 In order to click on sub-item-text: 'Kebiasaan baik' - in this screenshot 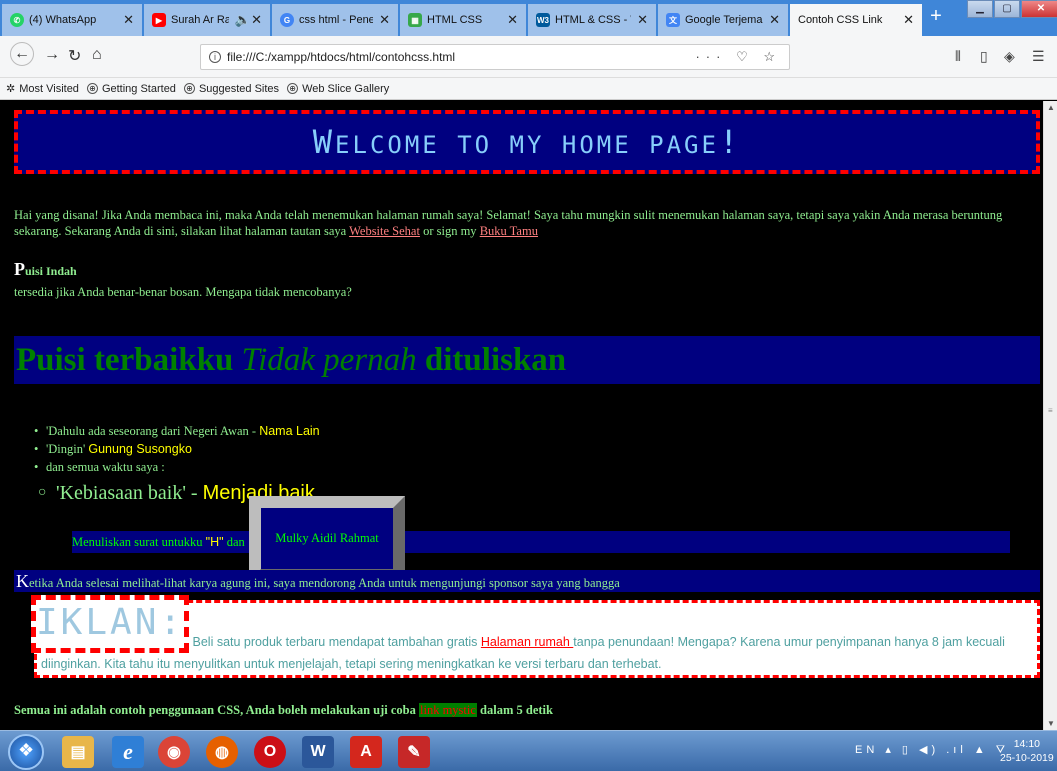, I will do `click(129, 493)`.